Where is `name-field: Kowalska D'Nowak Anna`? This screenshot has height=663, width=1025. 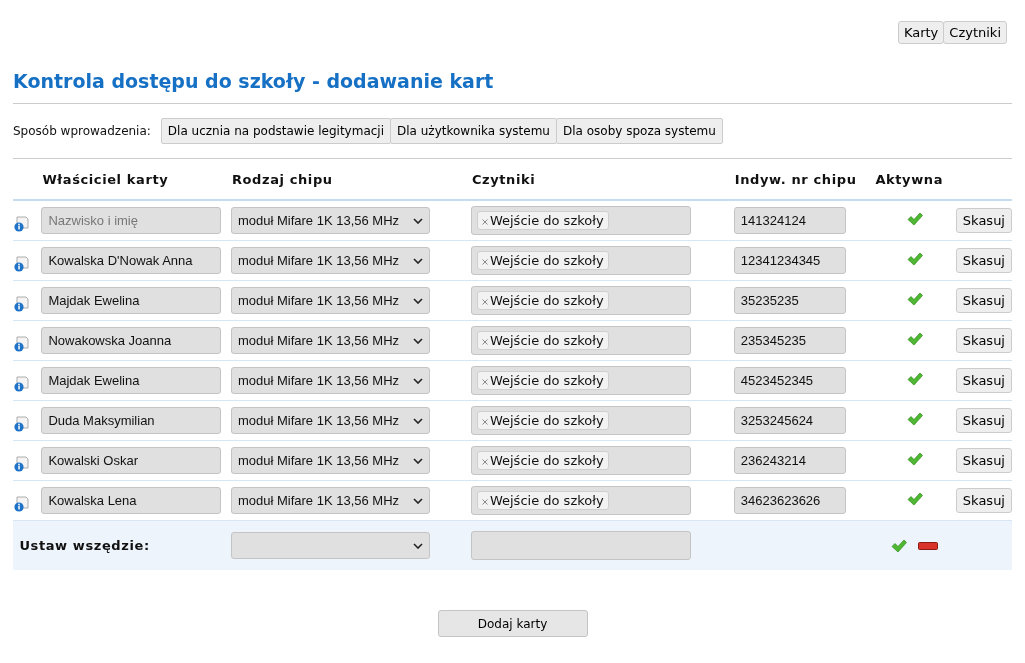 name-field: Kowalska D'Nowak Anna is located at coordinates (131, 260).